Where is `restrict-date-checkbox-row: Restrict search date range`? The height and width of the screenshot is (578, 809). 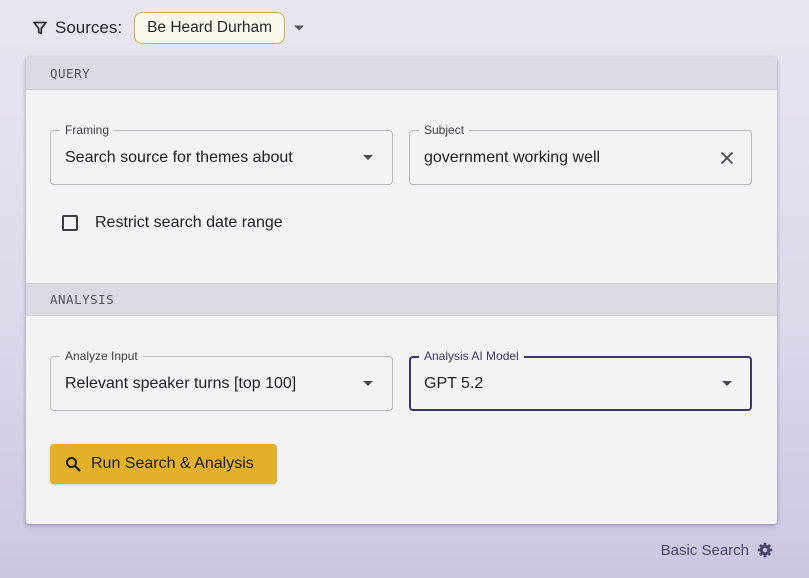 restrict-date-checkbox-row: Restrict search date range is located at coordinates (172, 223).